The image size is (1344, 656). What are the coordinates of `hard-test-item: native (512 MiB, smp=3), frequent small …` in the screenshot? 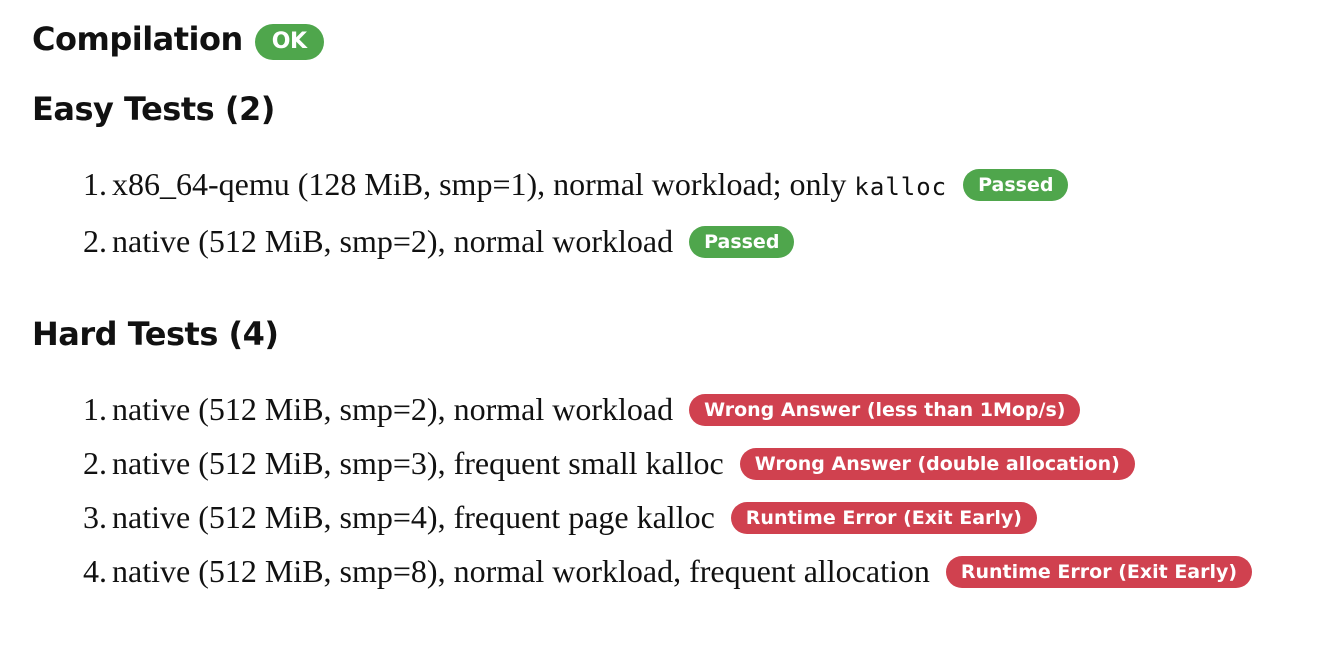 It's located at (694, 463).